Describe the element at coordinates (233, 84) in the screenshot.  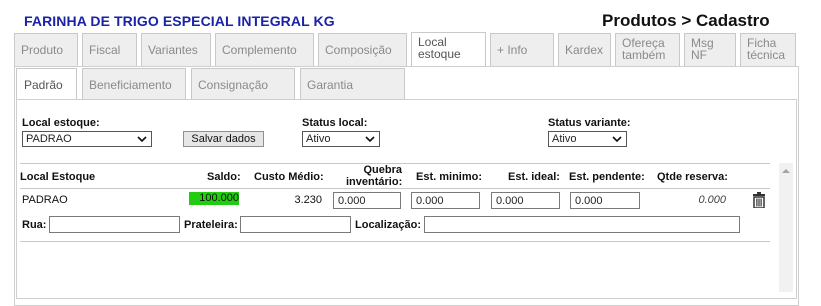
I see `subtab-label: Consignação` at that location.